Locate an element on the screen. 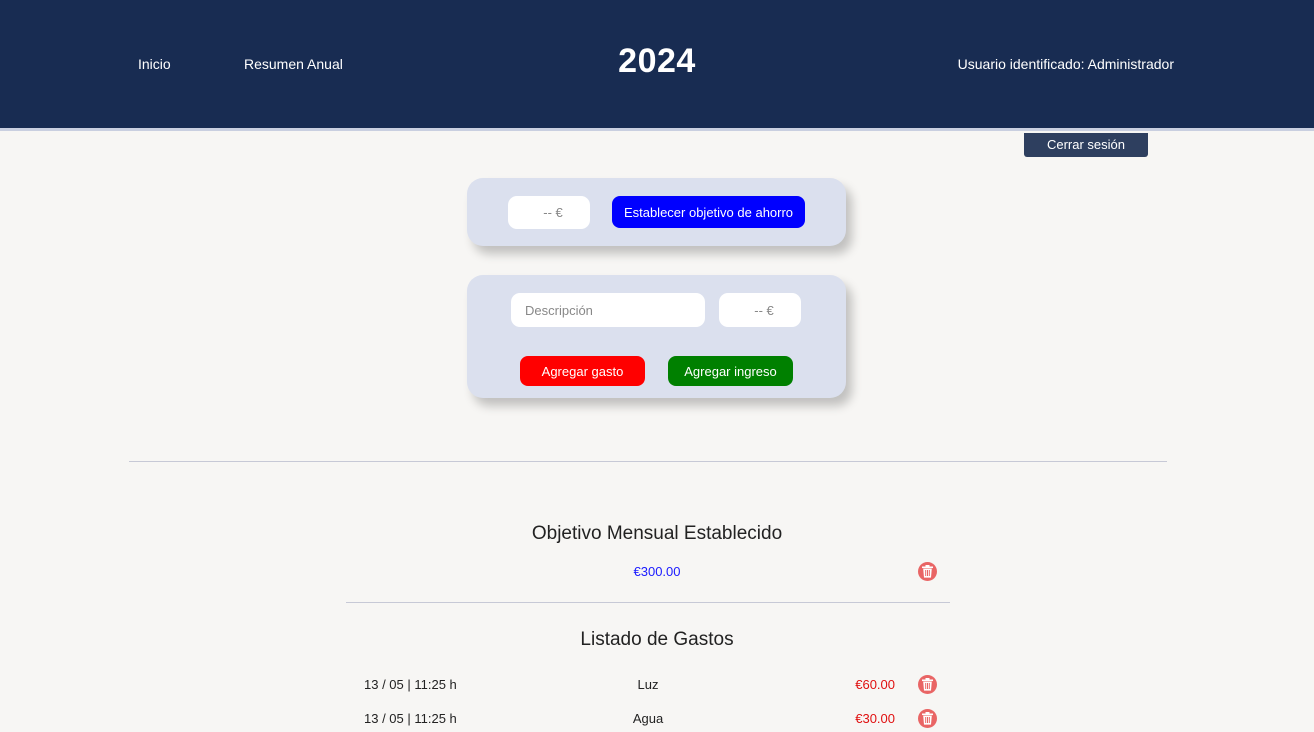 The image size is (1314, 732). expenses-section-title: Listado de Gastos is located at coordinates (657, 639).